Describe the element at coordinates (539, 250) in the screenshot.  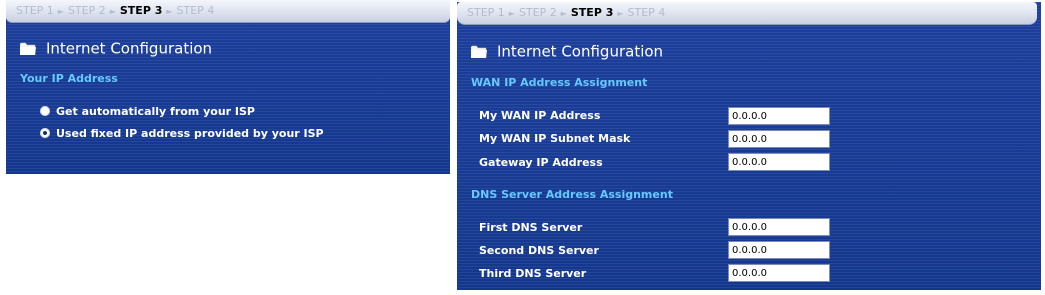
I see `field-label-second-dns: Second DNS Server` at that location.